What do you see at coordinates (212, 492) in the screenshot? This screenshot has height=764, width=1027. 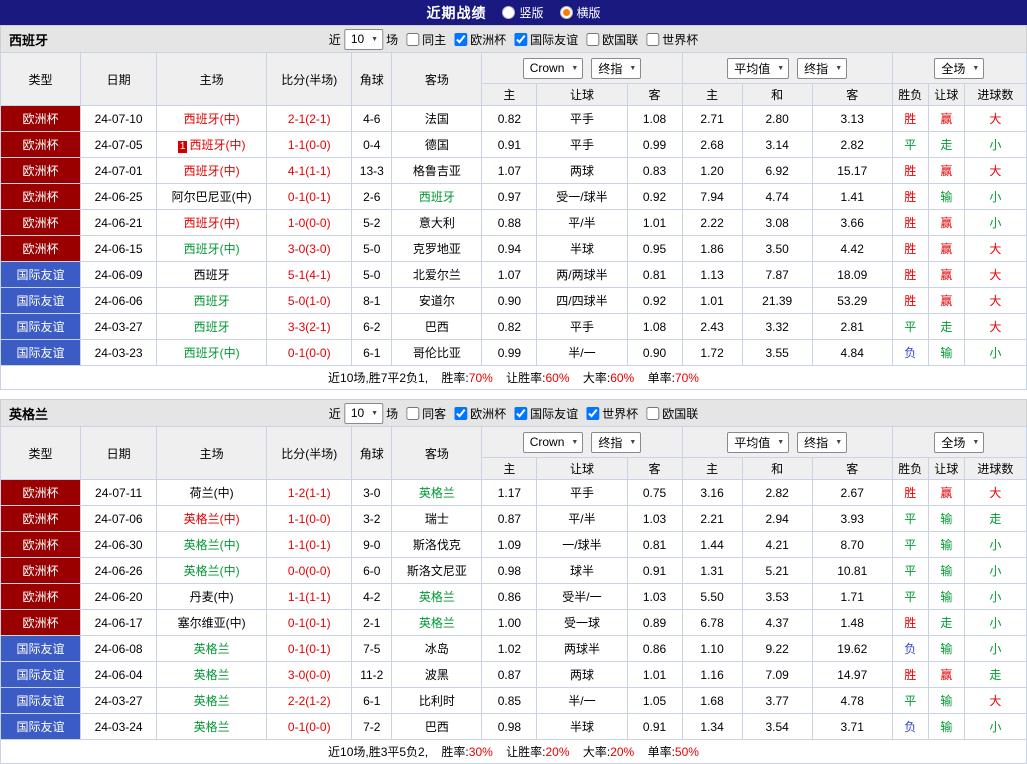 I see `home-team: 荷兰(中)` at bounding box center [212, 492].